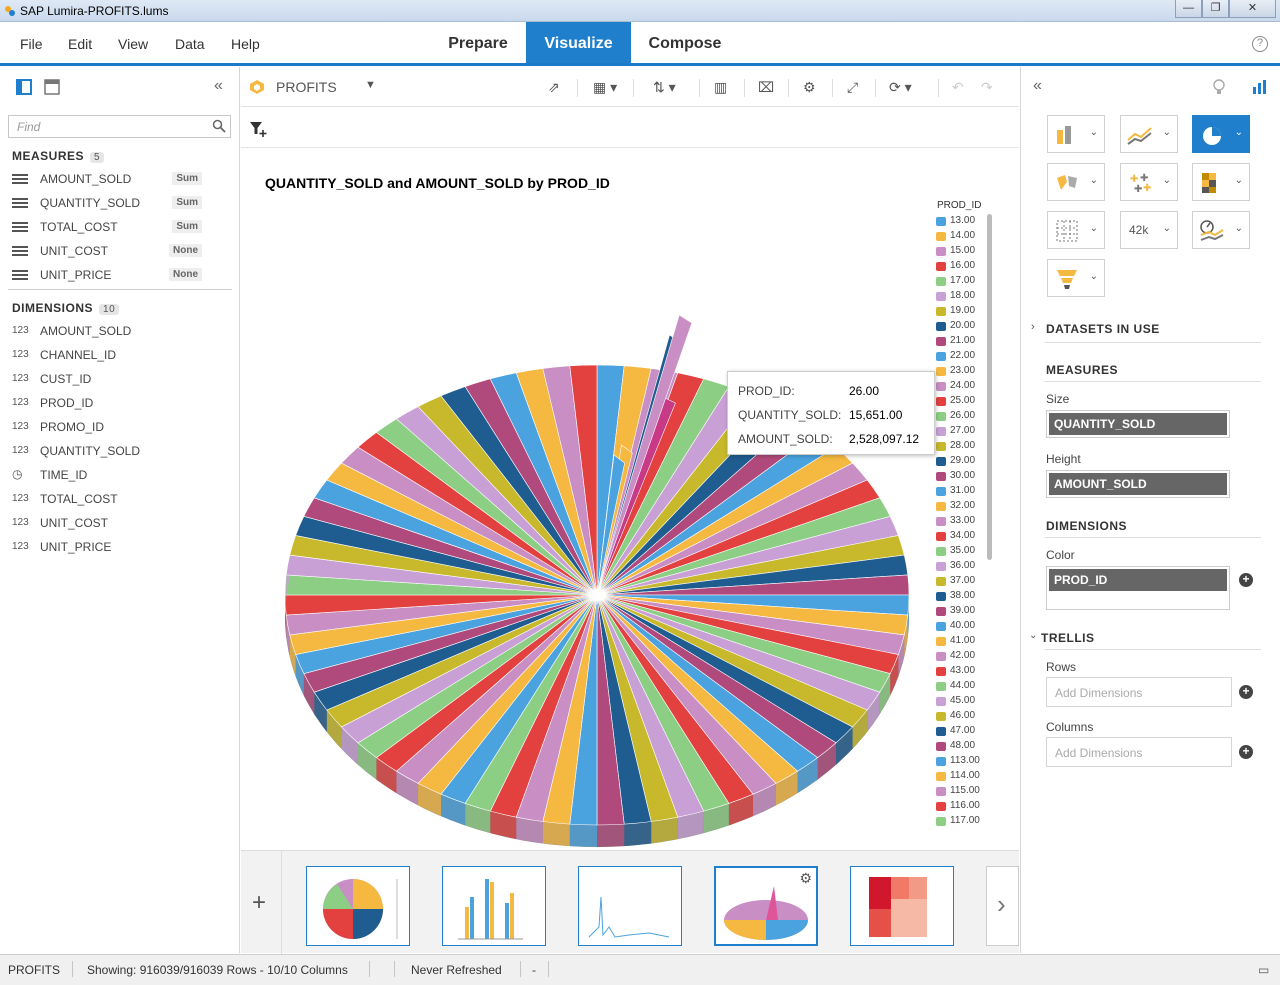  Describe the element at coordinates (554, 88) in the screenshot. I see `share-icon: ⇗` at that location.